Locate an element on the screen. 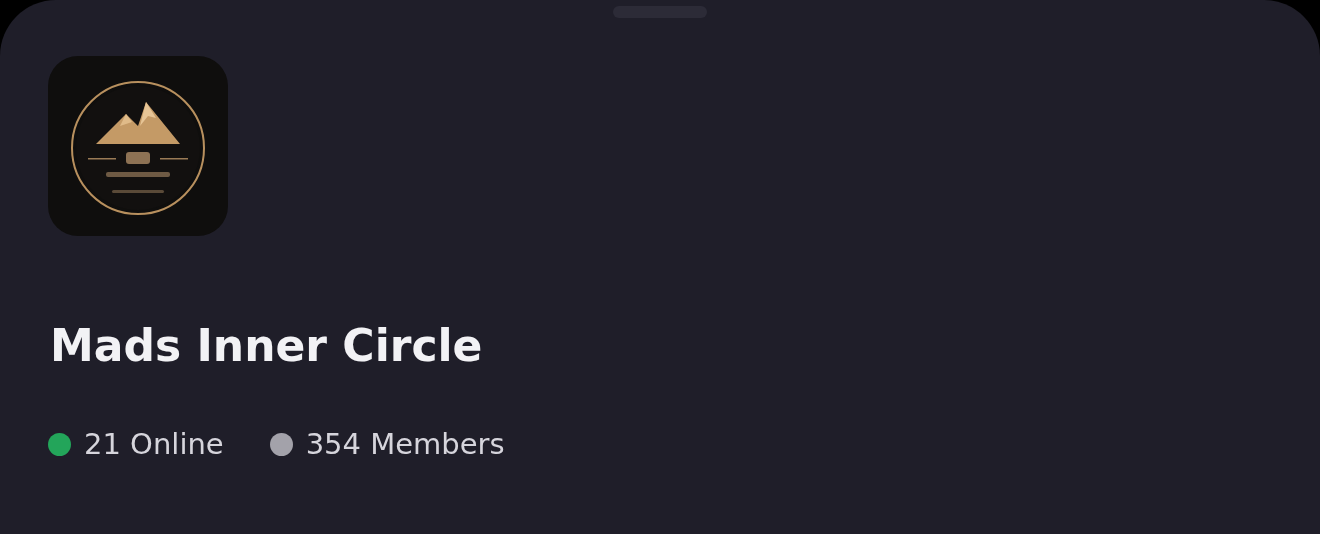 This screenshot has width=1320, height=534. member-count: 354 Members is located at coordinates (405, 444).